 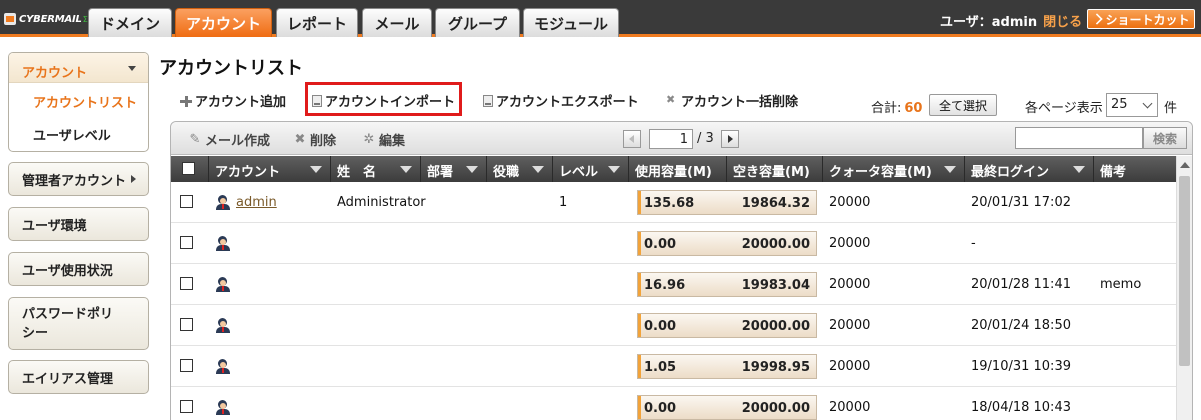 I want to click on sidebar-account-header: アカウント, so click(x=78, y=68).